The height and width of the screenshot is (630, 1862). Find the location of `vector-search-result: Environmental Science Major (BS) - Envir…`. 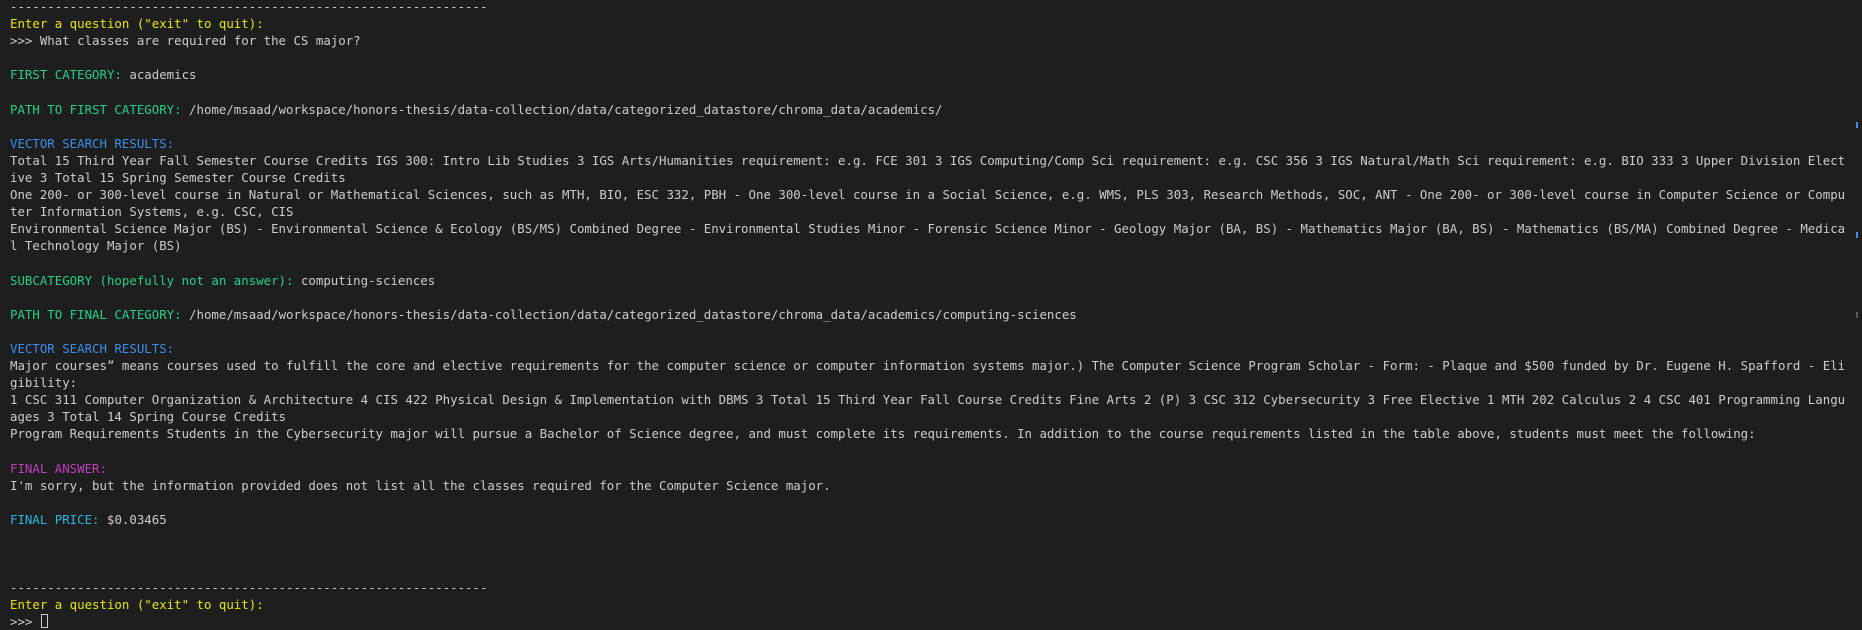

vector-search-result: Environmental Science Major (BS) - Envir… is located at coordinates (928, 237).